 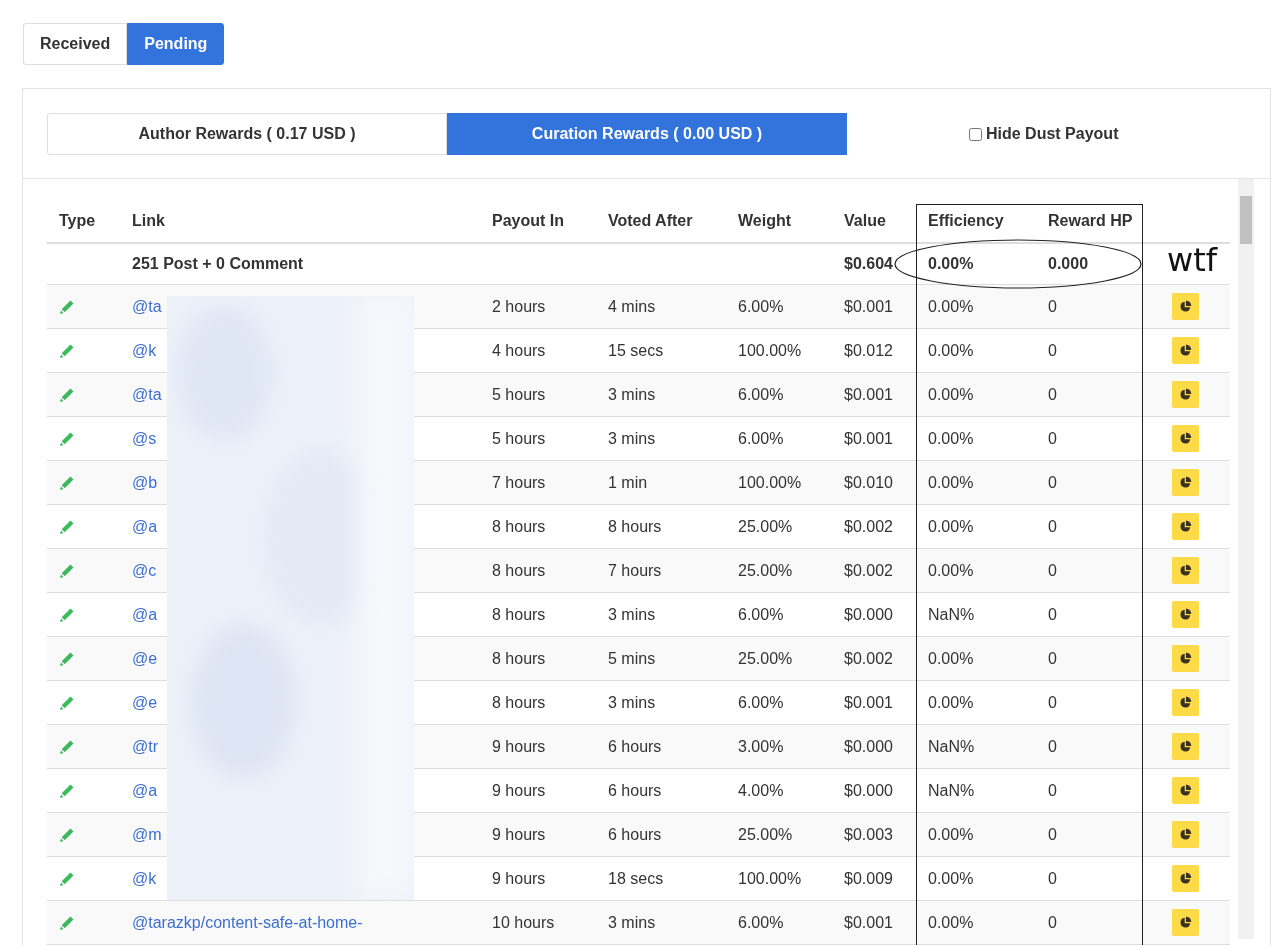 I want to click on table-cell: 25.00%, so click(x=779, y=834).